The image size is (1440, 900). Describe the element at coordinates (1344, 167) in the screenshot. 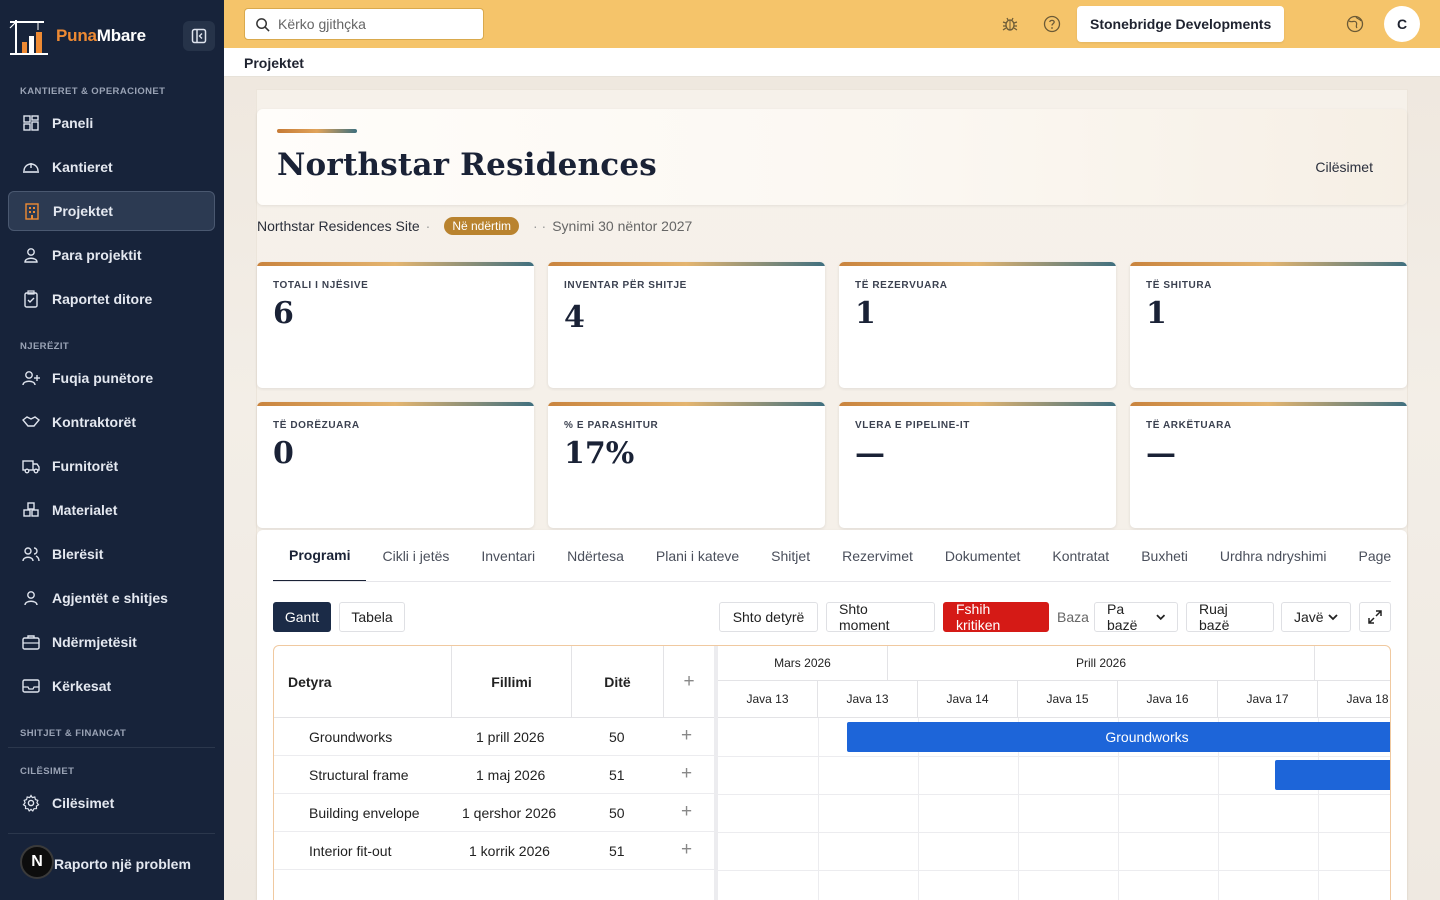

I see `project-settings-link: Cilësimet` at that location.